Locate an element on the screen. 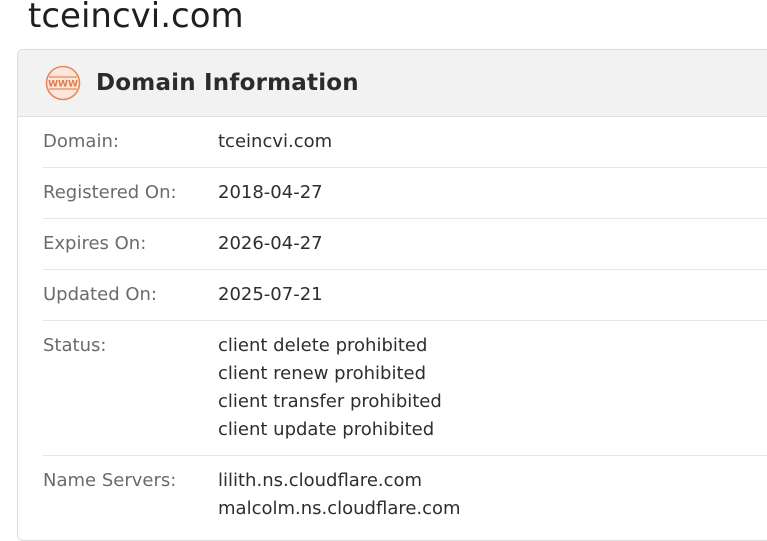 Image resolution: width=767 pixels, height=541 pixels. status-value: client renew prohibited is located at coordinates (322, 373).